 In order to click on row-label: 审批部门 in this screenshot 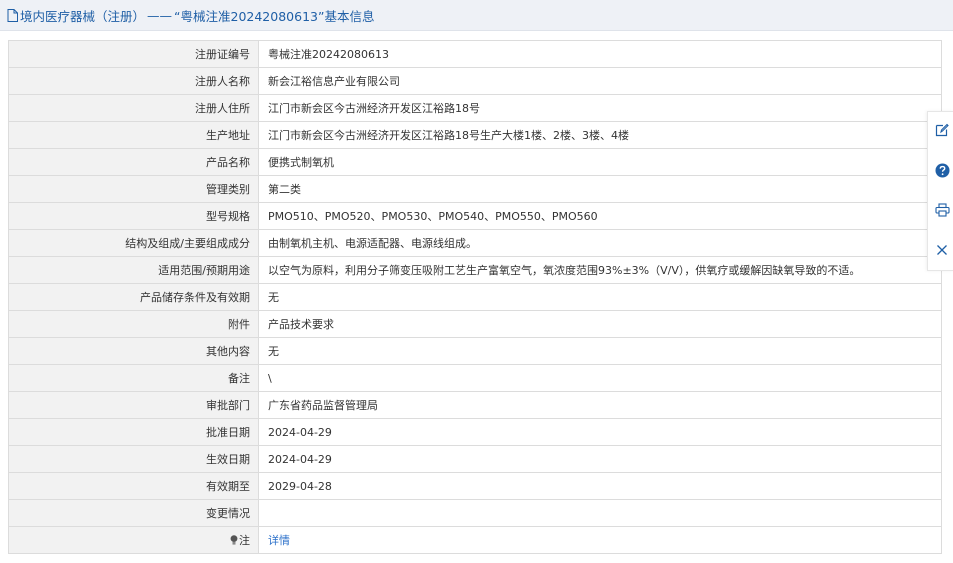, I will do `click(133, 405)`.